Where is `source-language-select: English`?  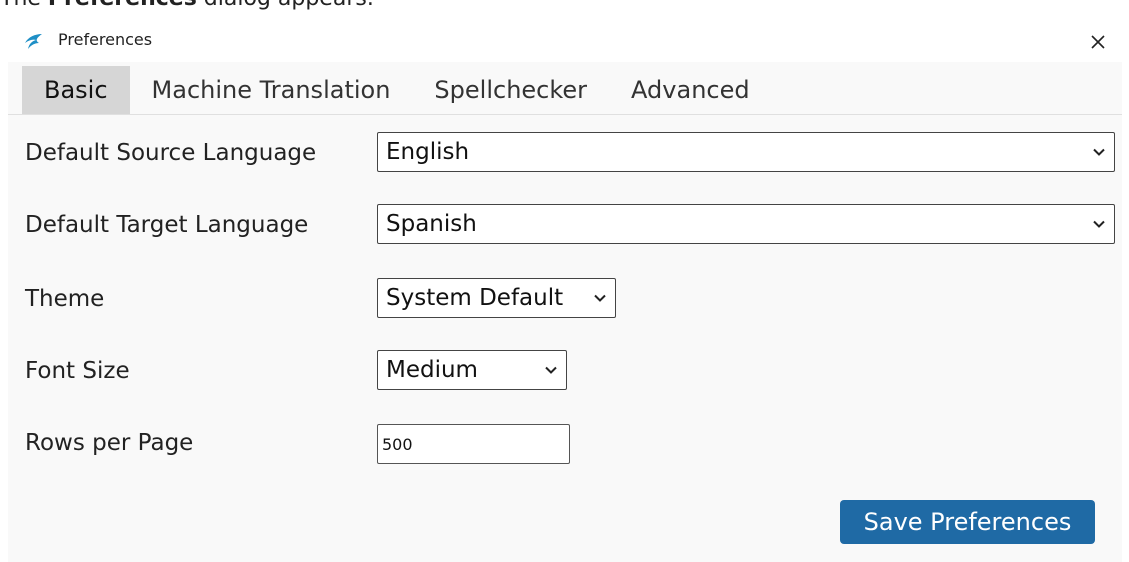 source-language-select: English is located at coordinates (746, 152).